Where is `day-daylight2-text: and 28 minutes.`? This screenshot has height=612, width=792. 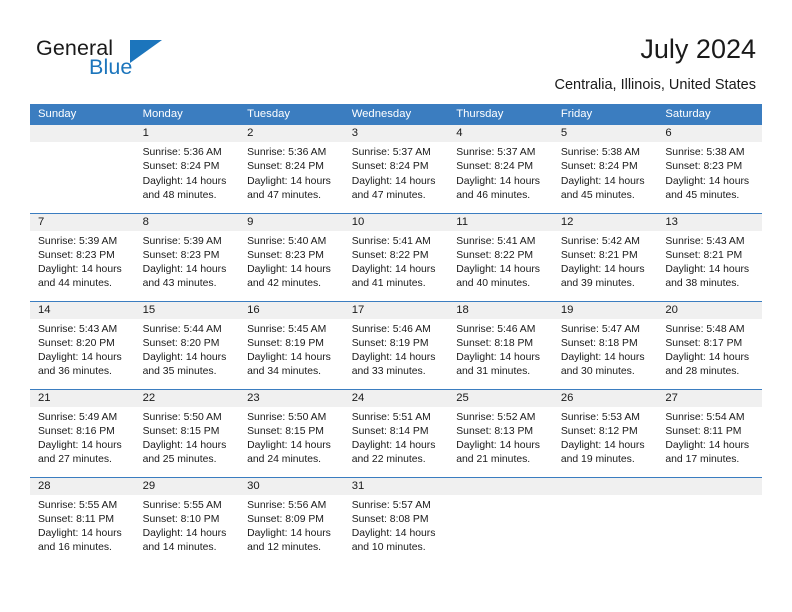
day-daylight2-text: and 28 minutes. is located at coordinates (702, 372).